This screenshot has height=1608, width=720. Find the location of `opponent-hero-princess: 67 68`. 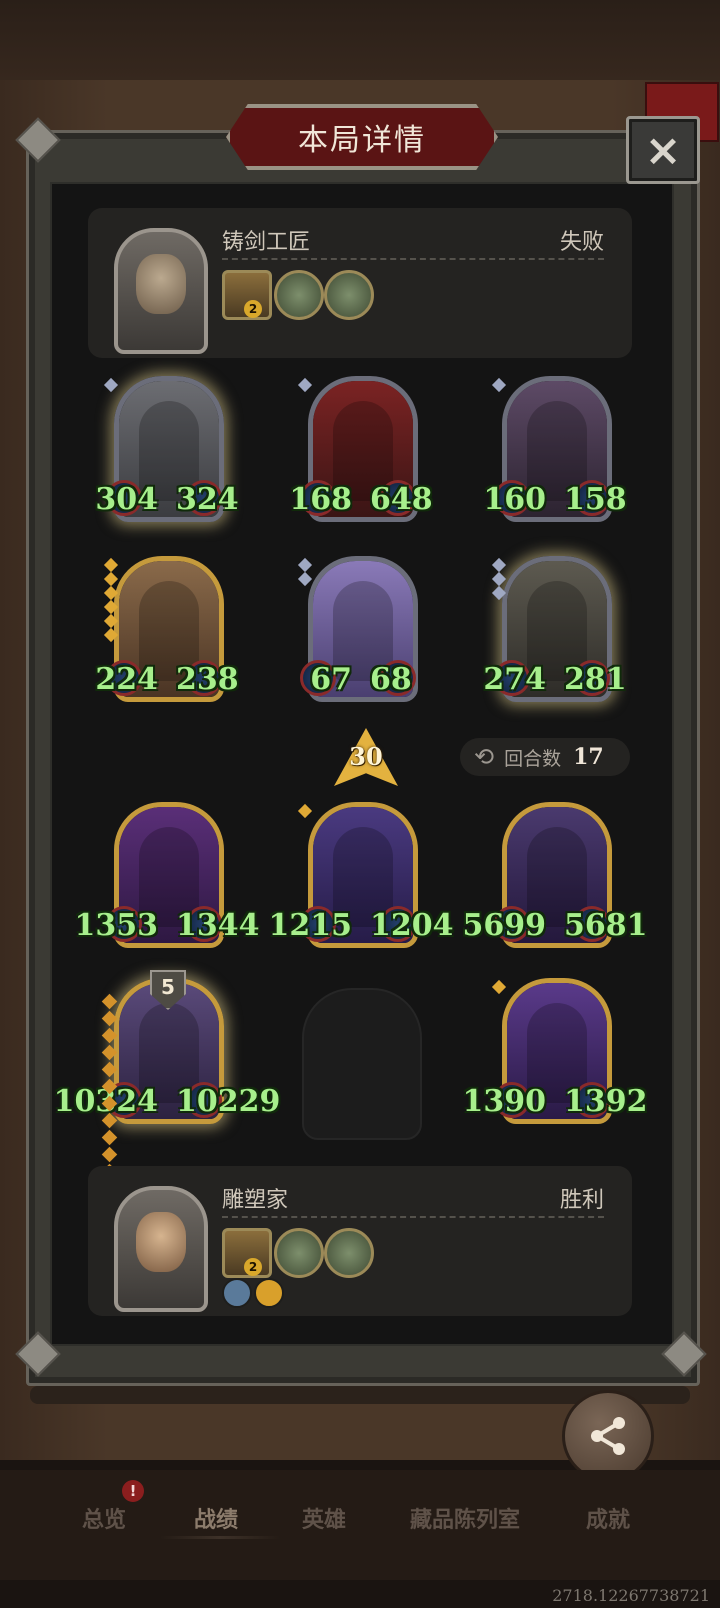

opponent-hero-princess: 67 68 is located at coordinates (357, 629).